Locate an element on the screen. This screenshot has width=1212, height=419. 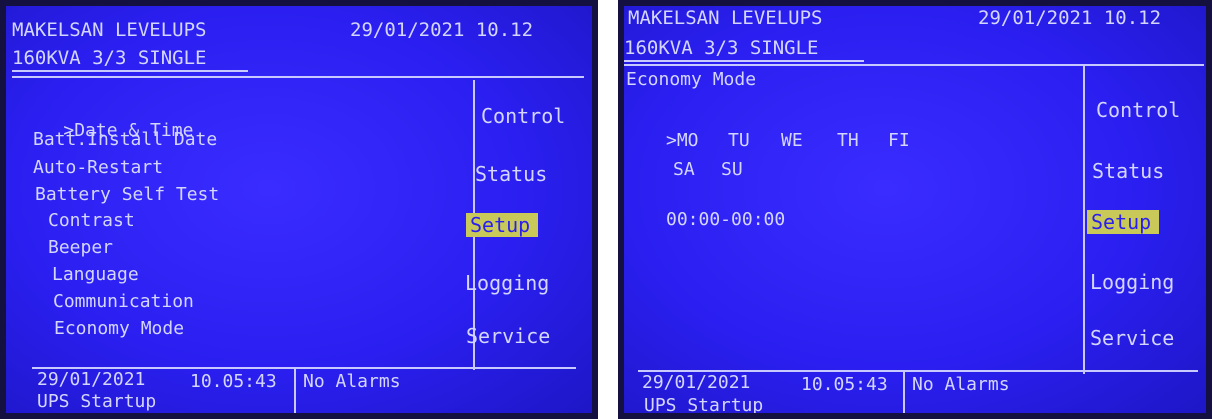
setup-item-economy-mode: Economy Mode is located at coordinates (119, 329).